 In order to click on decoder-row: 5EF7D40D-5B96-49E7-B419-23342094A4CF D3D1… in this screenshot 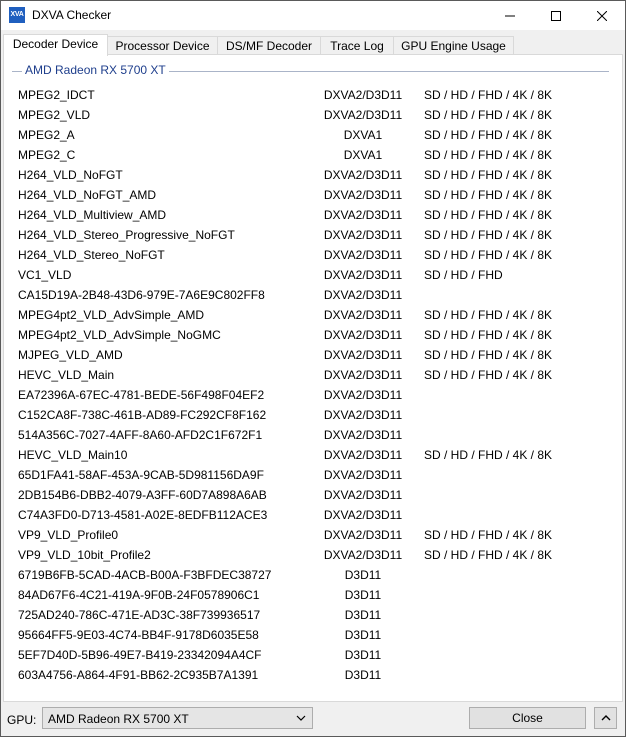, I will do `click(308, 655)`.